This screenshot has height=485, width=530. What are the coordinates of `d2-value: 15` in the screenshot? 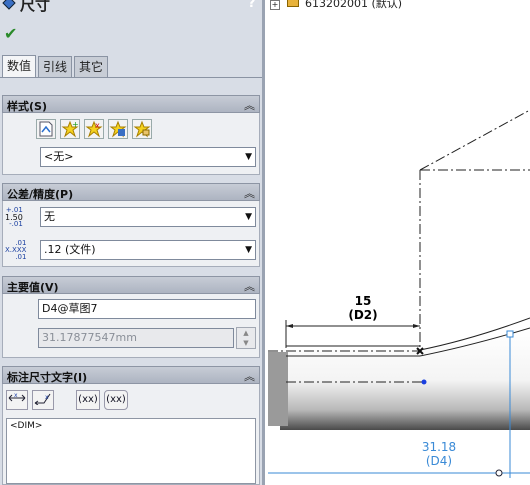 It's located at (363, 301).